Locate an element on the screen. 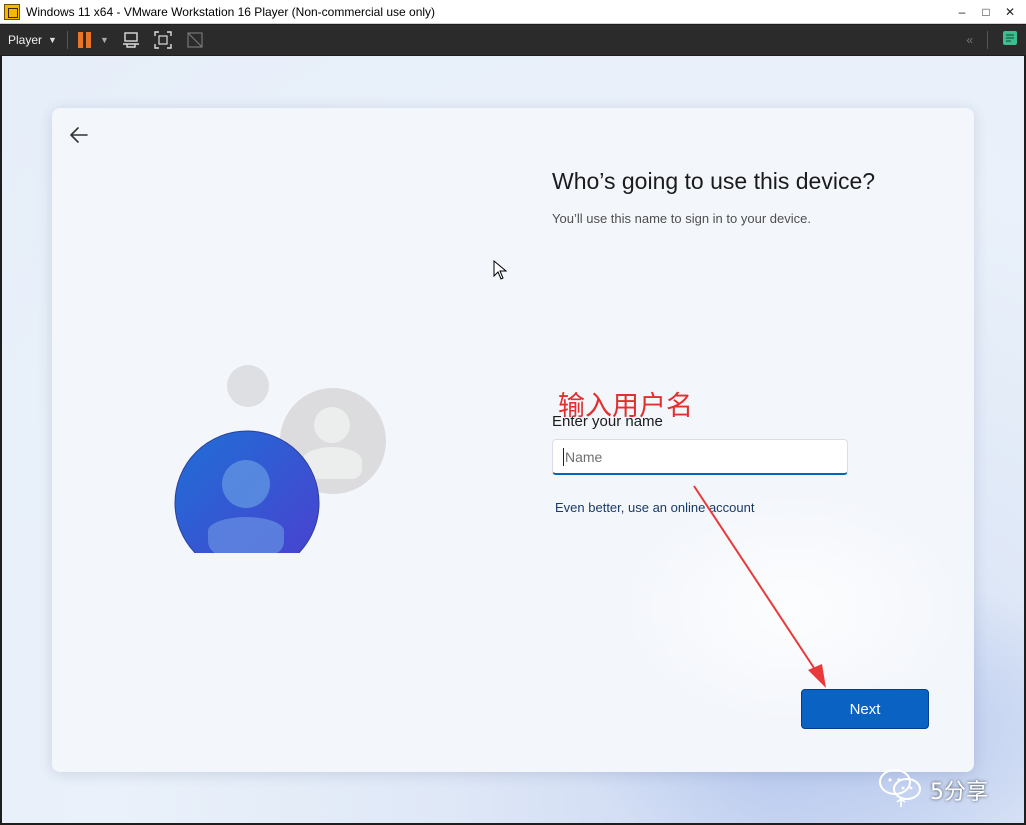 This screenshot has width=1026, height=825. back-arrow-icon is located at coordinates (79, 135).